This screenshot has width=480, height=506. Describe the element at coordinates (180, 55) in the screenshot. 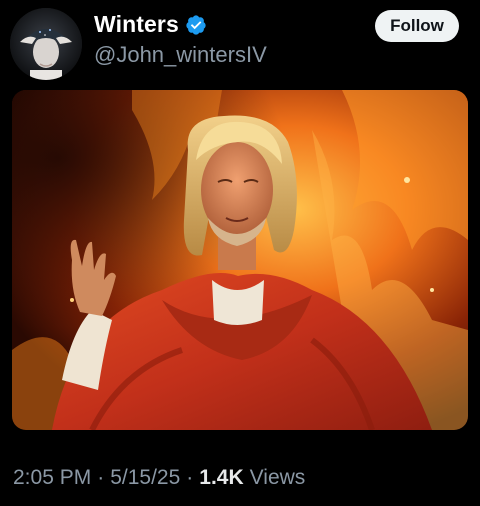

I see `author-handle: @John_wintersIV` at that location.